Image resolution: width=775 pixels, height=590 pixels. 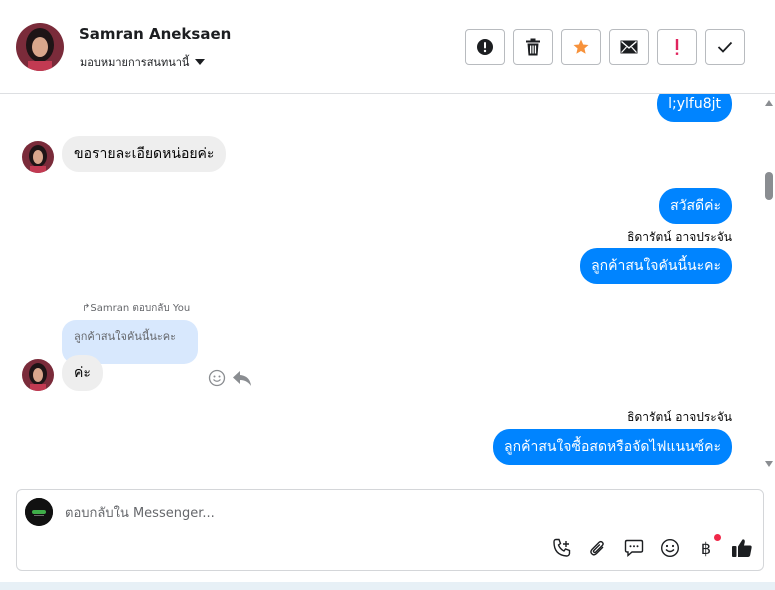 I want to click on reply-meta-text: Samran ตอบกลับ You, so click(x=140, y=308).